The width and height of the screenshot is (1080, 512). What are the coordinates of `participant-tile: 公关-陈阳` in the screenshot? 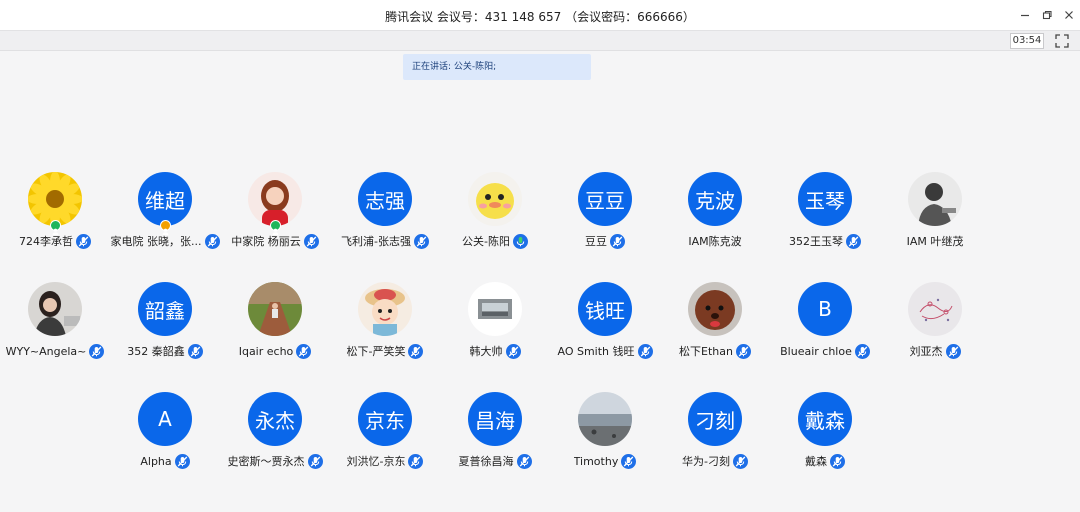 It's located at (495, 212).